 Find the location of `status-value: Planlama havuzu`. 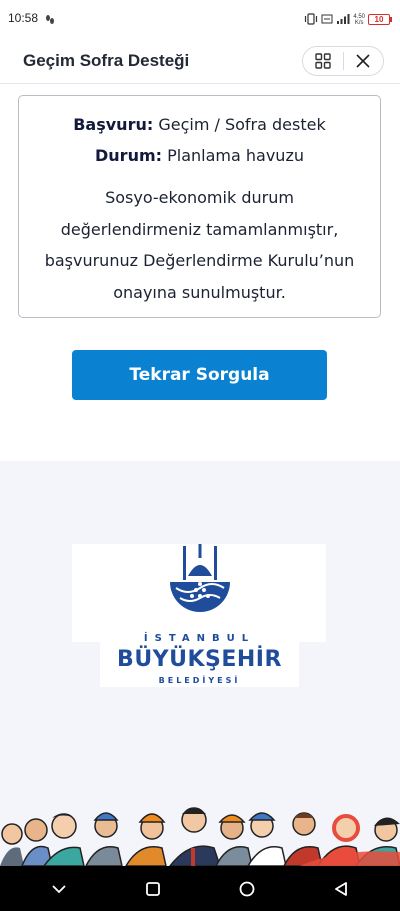

status-value: Planlama havuzu is located at coordinates (235, 155).